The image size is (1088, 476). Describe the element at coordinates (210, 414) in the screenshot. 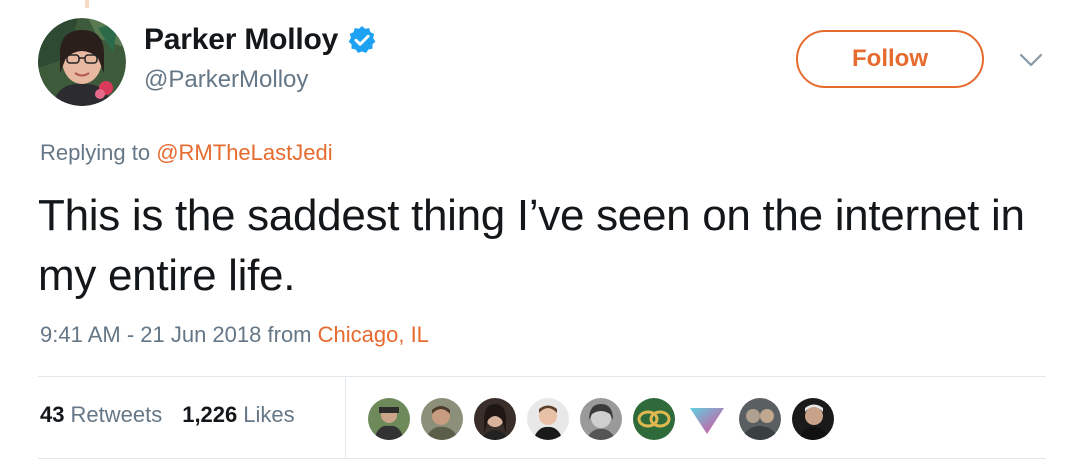

I see `likes-count: 1,226` at that location.